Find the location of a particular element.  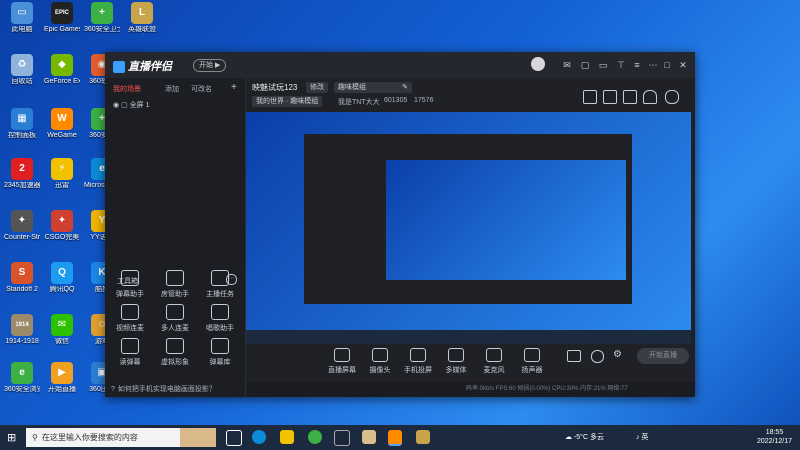

source-bar: 直播屏幕 摄像头 手机投屏 多媒体 麦克风 扬声器 is located at coordinates (470, 363).